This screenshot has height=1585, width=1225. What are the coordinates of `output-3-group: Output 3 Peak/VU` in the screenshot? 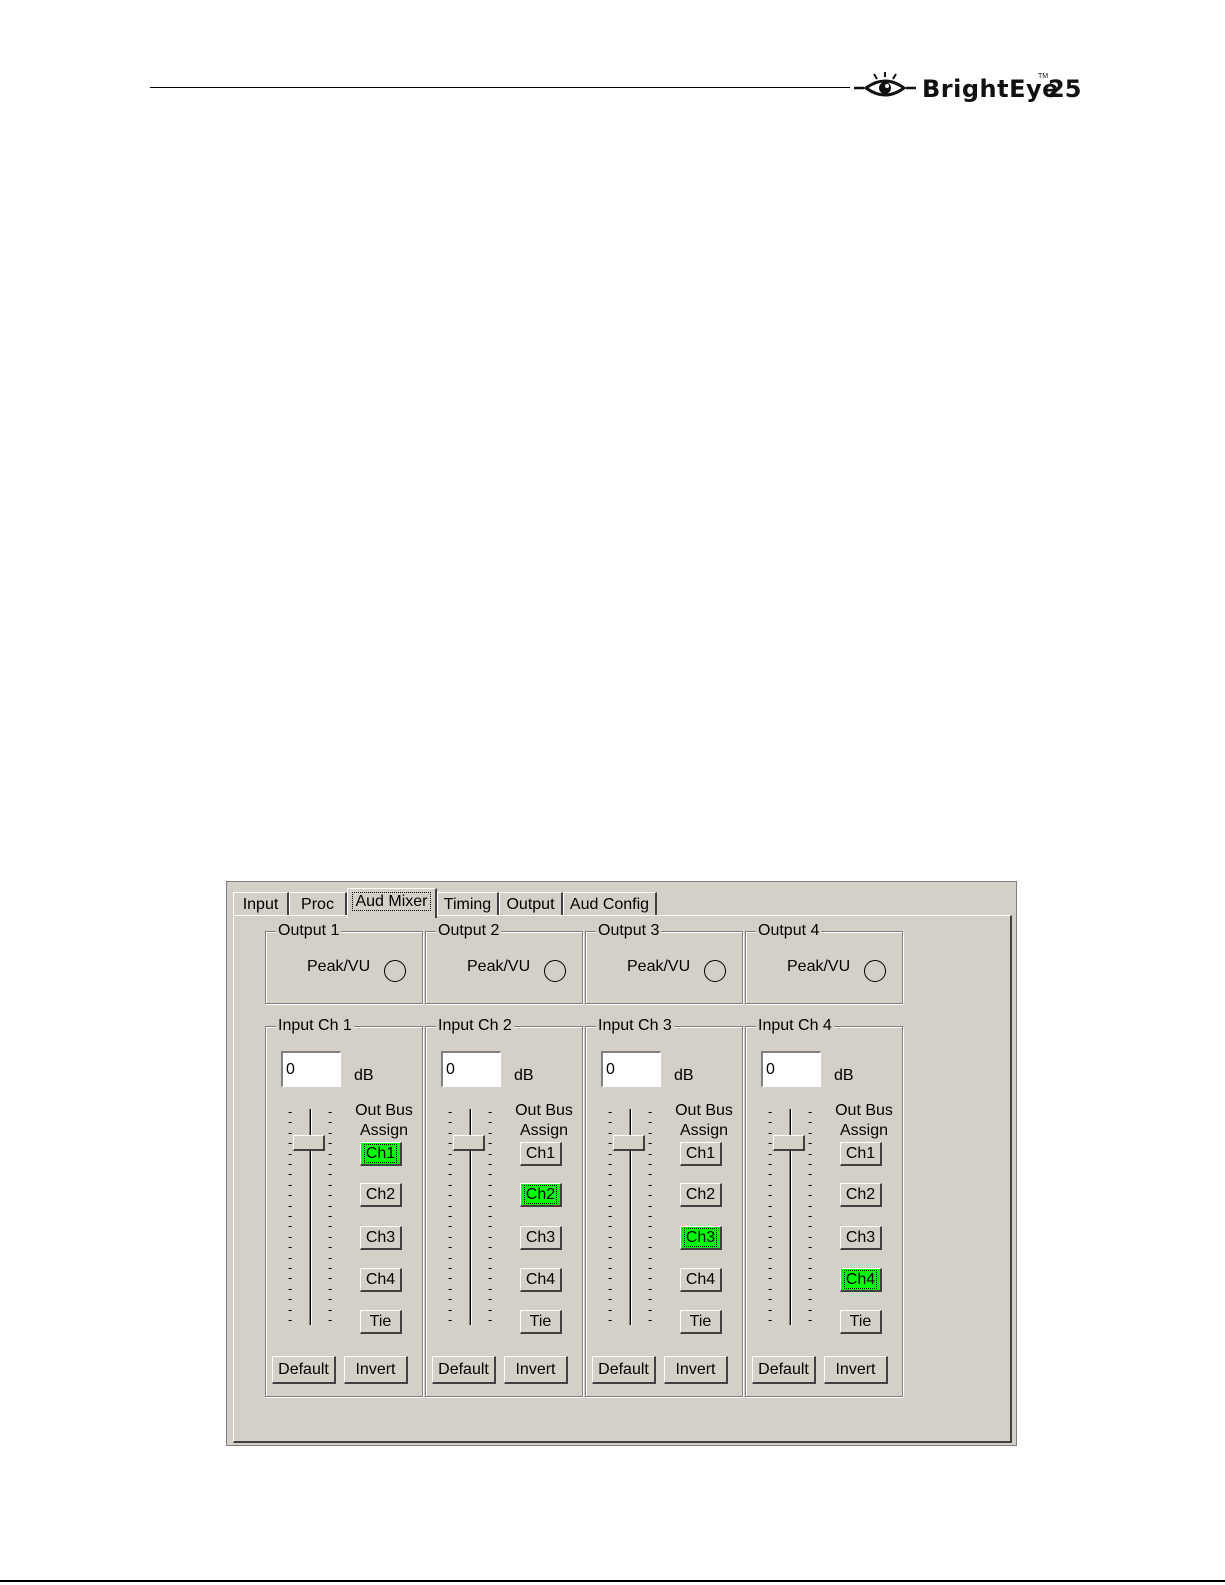 It's located at (664, 963).